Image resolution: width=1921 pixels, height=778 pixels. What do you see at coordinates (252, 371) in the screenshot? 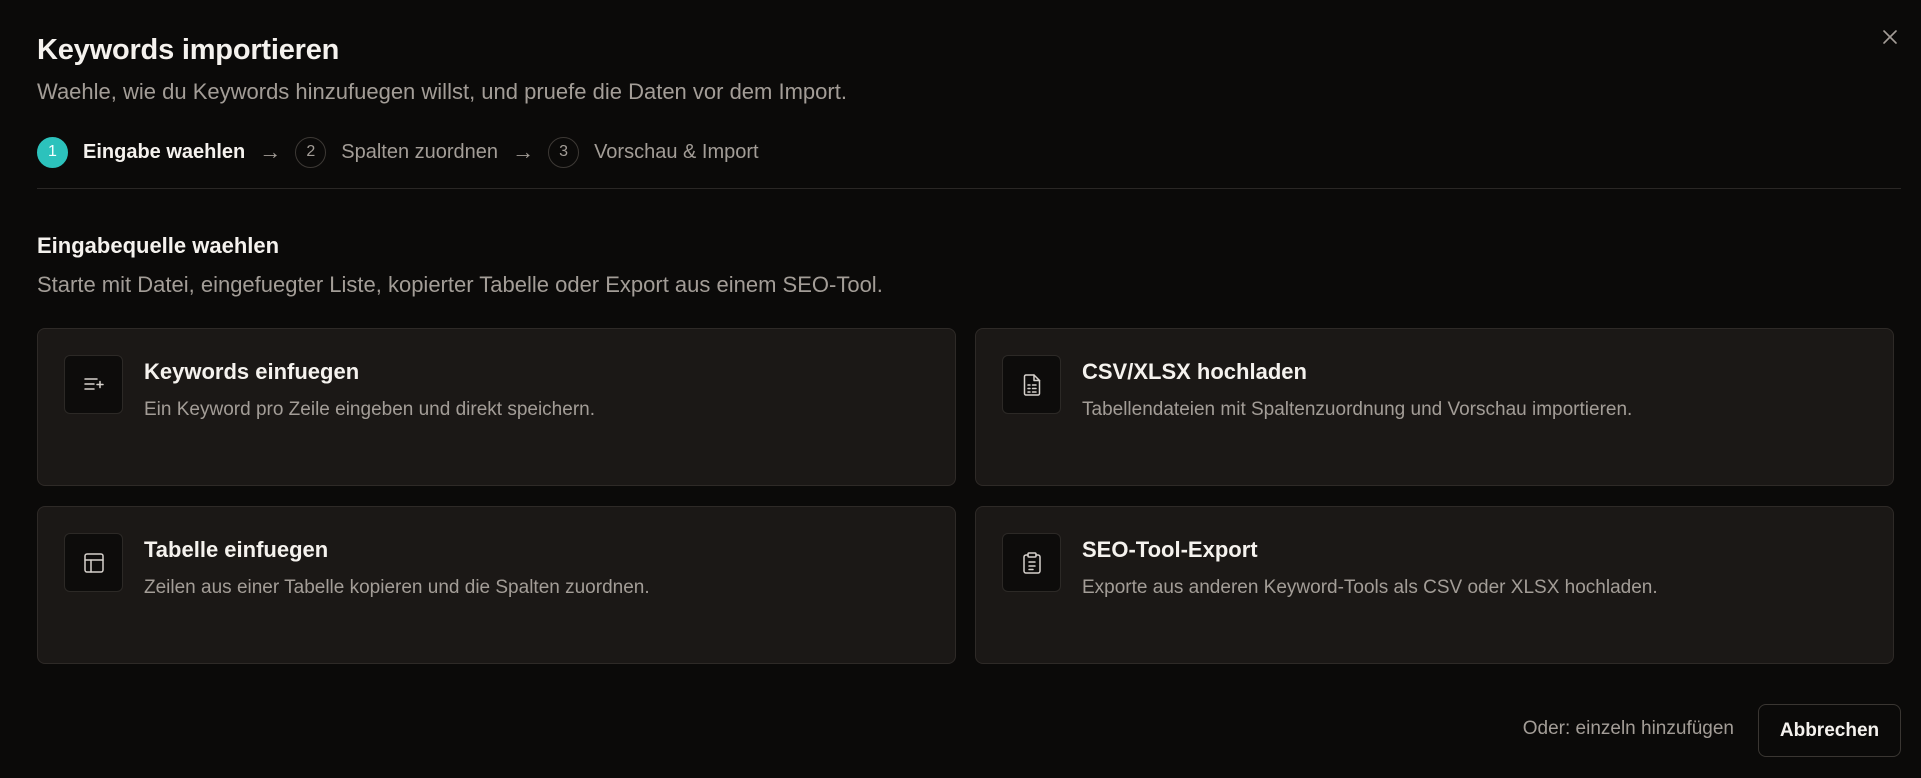
I see `card-title: Keywords einfuegen` at bounding box center [252, 371].